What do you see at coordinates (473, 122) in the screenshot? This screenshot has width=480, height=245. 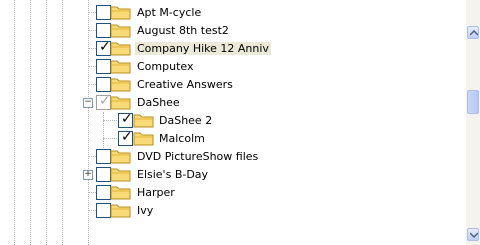 I see `vertical-scrollbar` at bounding box center [473, 122].